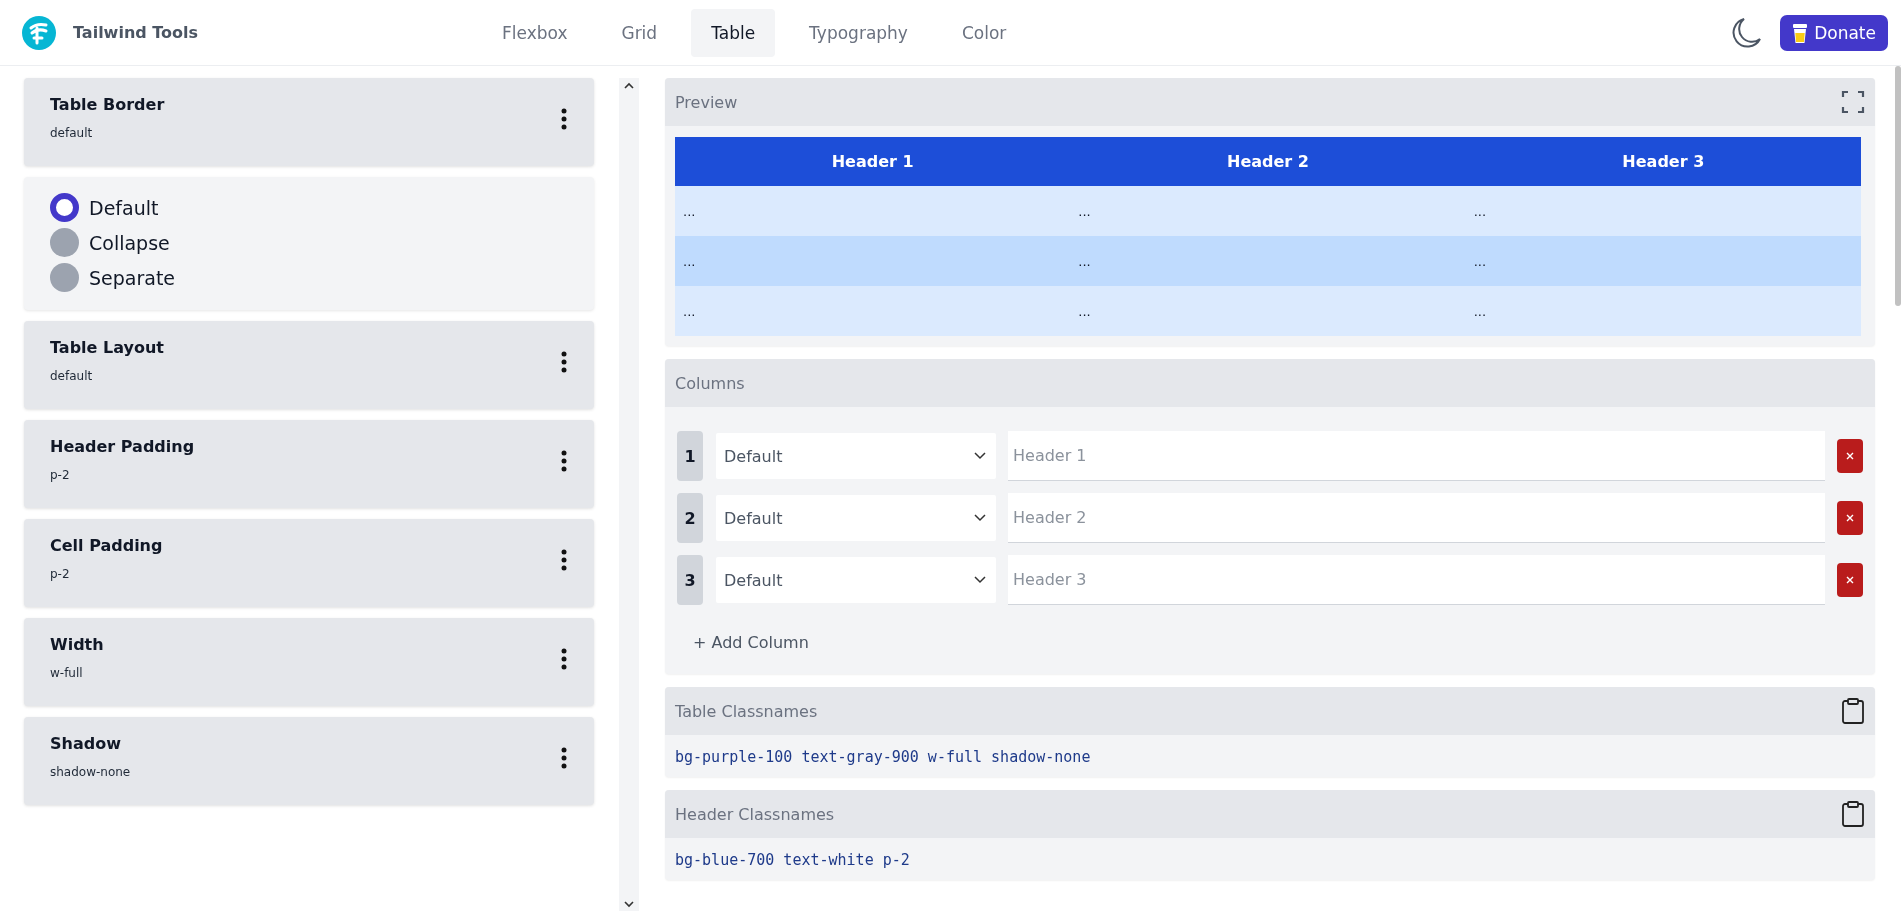  Describe the element at coordinates (1747, 32) in the screenshot. I see `moon-icon` at that location.